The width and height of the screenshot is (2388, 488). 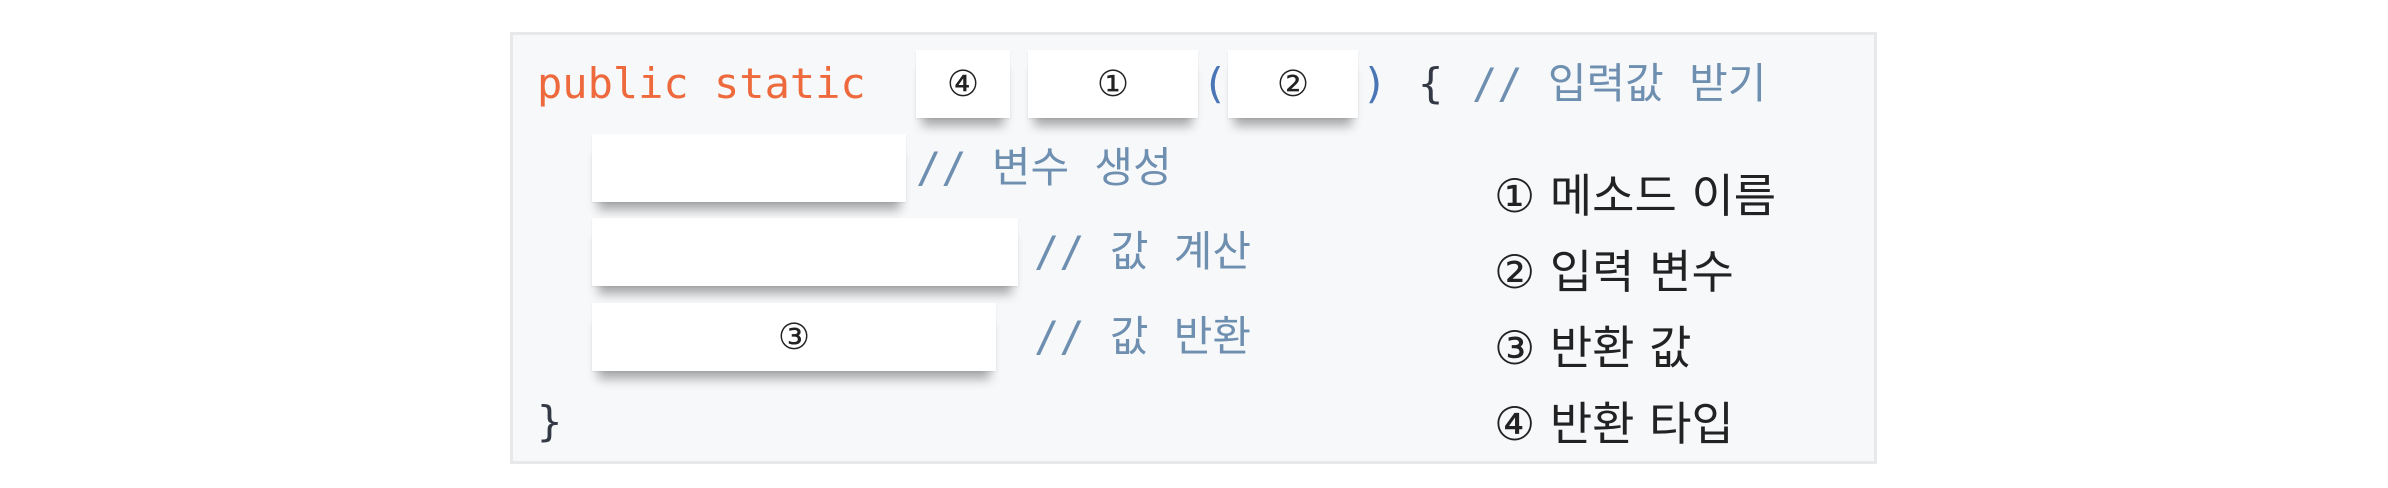 I want to click on comment-input: // 입력값 받기, so click(x=1619, y=83).